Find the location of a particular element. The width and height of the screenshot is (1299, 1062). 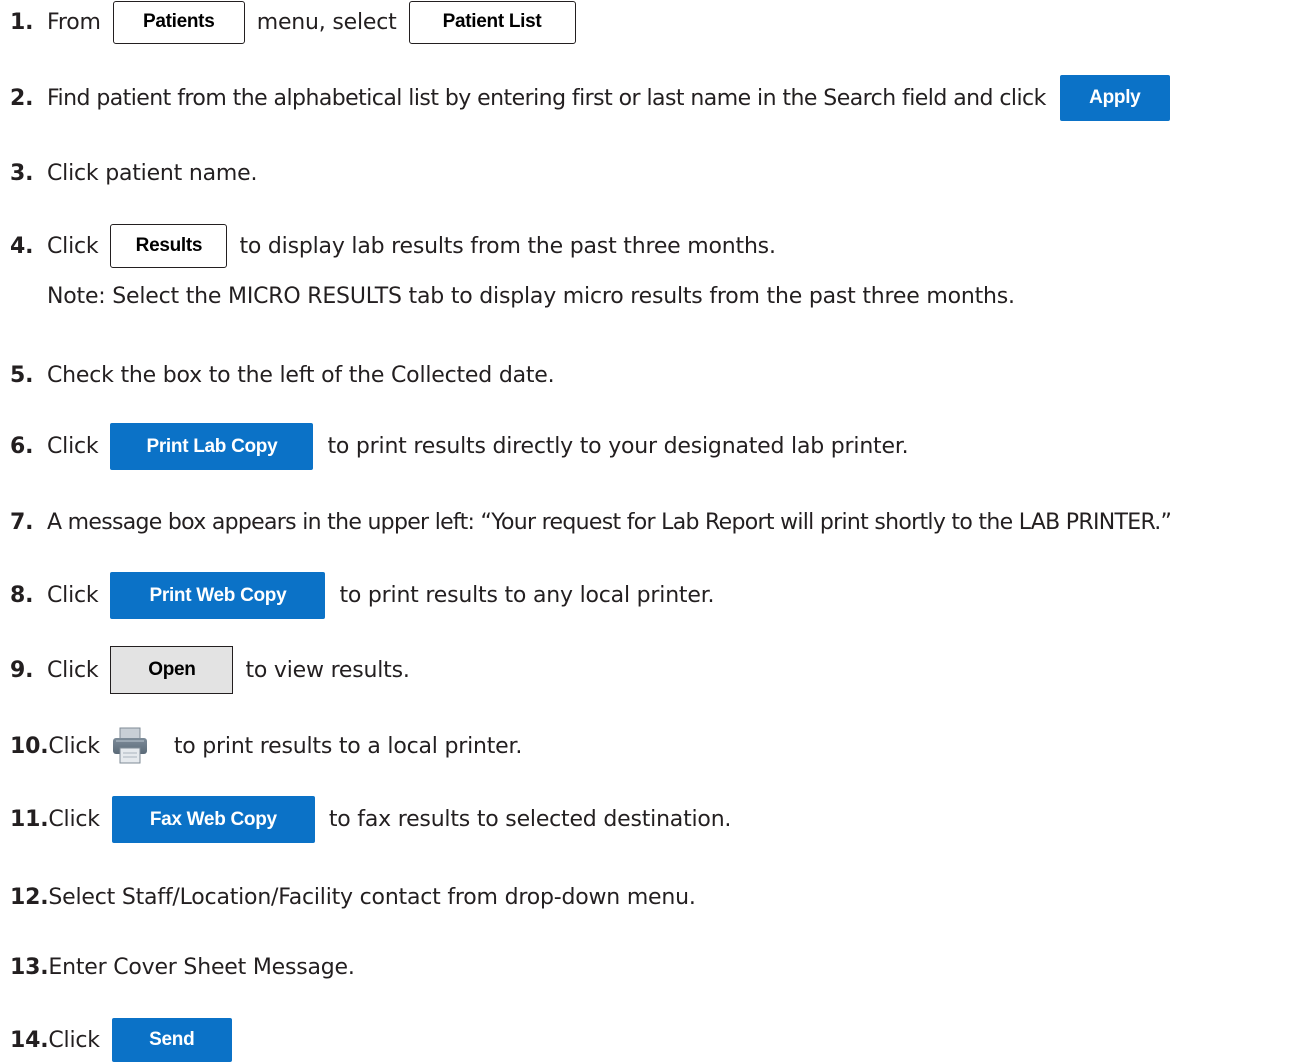

step-number: 4. is located at coordinates (22, 246).